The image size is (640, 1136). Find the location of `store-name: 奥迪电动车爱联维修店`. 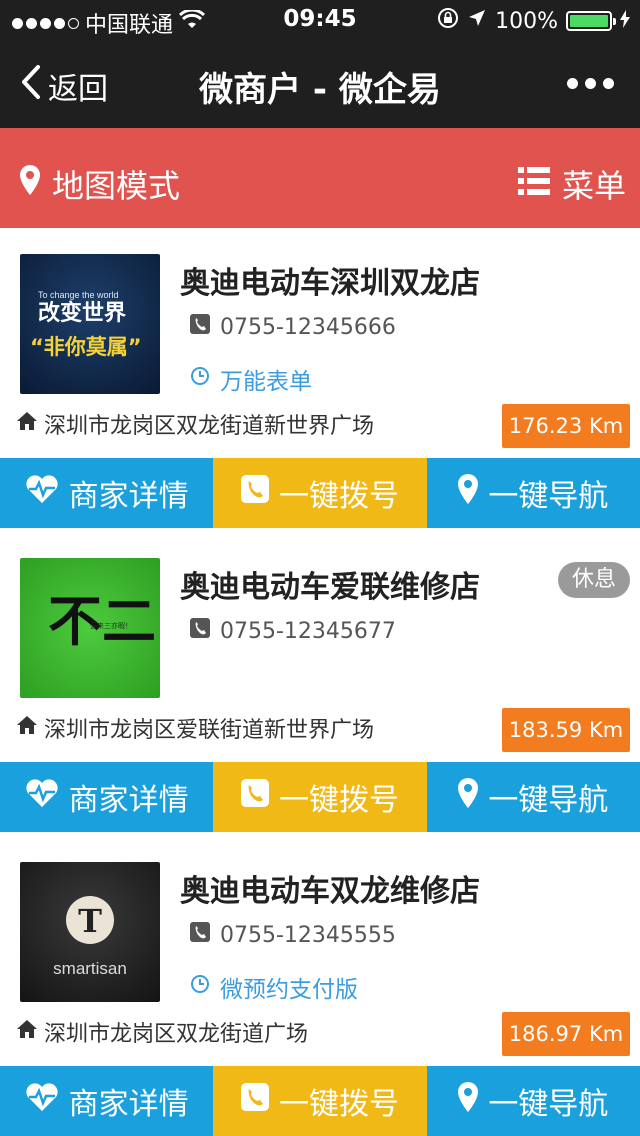

store-name: 奥迪电动车爱联维修店 is located at coordinates (330, 584).